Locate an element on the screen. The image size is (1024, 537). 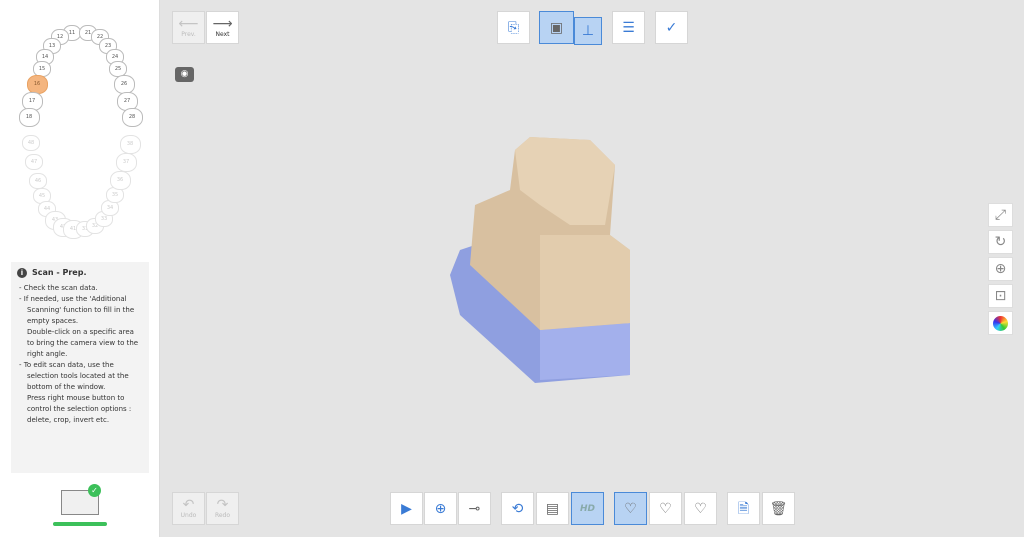
model-stone-front is located at coordinates (585, 282).